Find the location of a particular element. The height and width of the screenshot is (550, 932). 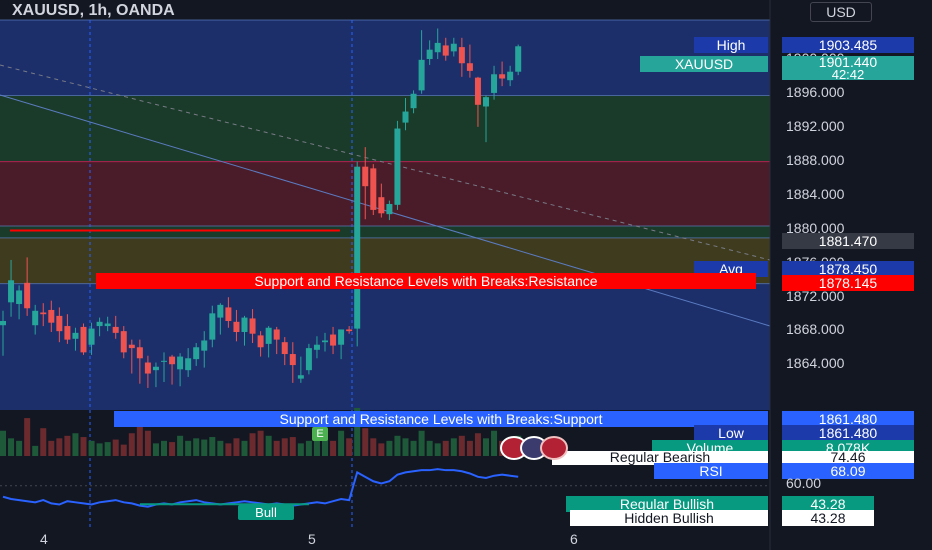

rsi-level-tick: 60.00 is located at coordinates (804, 483).